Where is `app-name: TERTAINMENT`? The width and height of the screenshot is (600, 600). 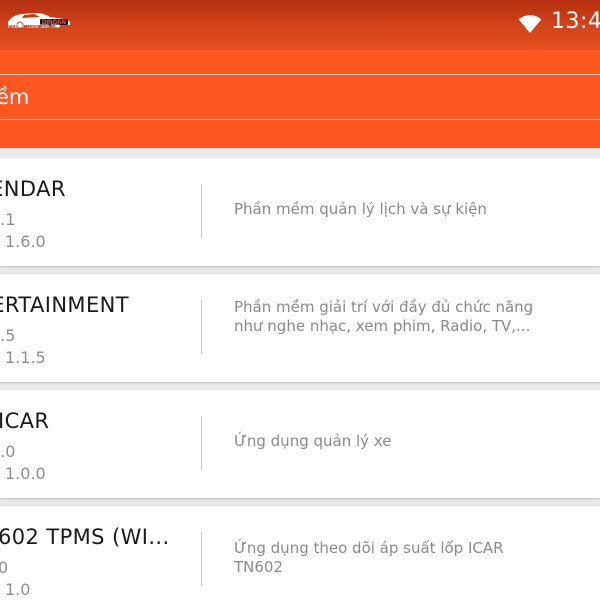
app-name: TERTAINMENT is located at coordinates (64, 305).